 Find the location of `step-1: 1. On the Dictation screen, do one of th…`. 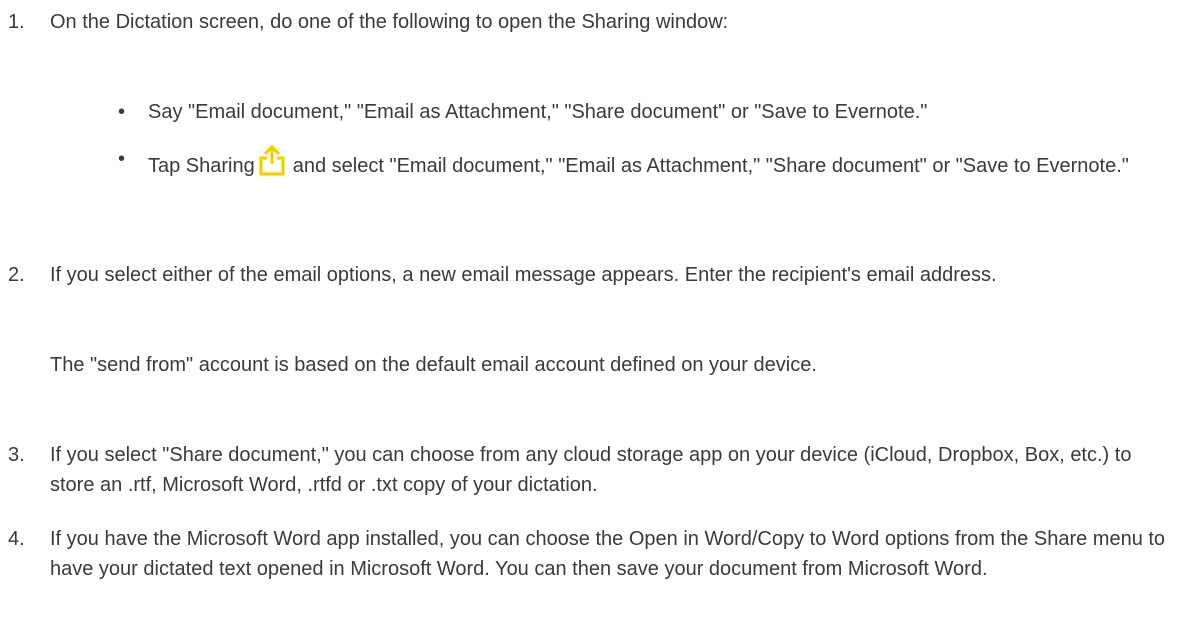

step-1: 1. On the Dictation screen, do one of th… is located at coordinates (590, 22).